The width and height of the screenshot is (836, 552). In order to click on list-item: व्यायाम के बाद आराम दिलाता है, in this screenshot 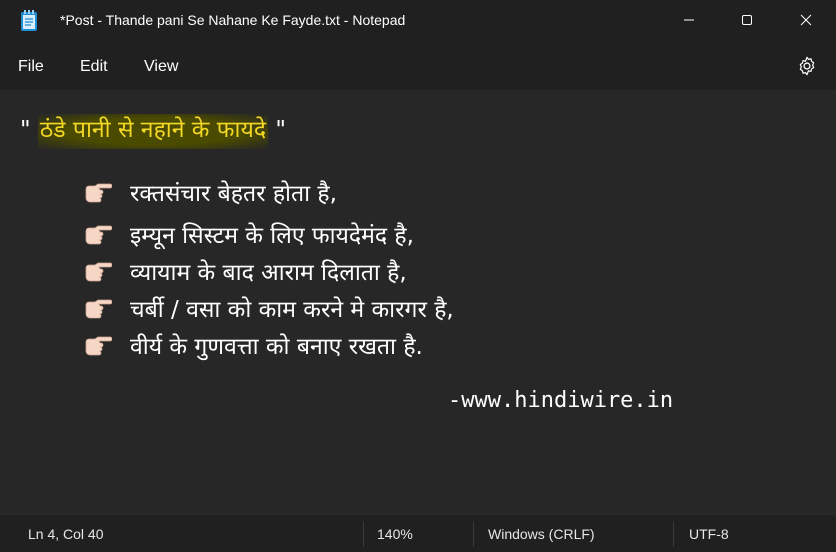, I will do `click(245, 271)`.